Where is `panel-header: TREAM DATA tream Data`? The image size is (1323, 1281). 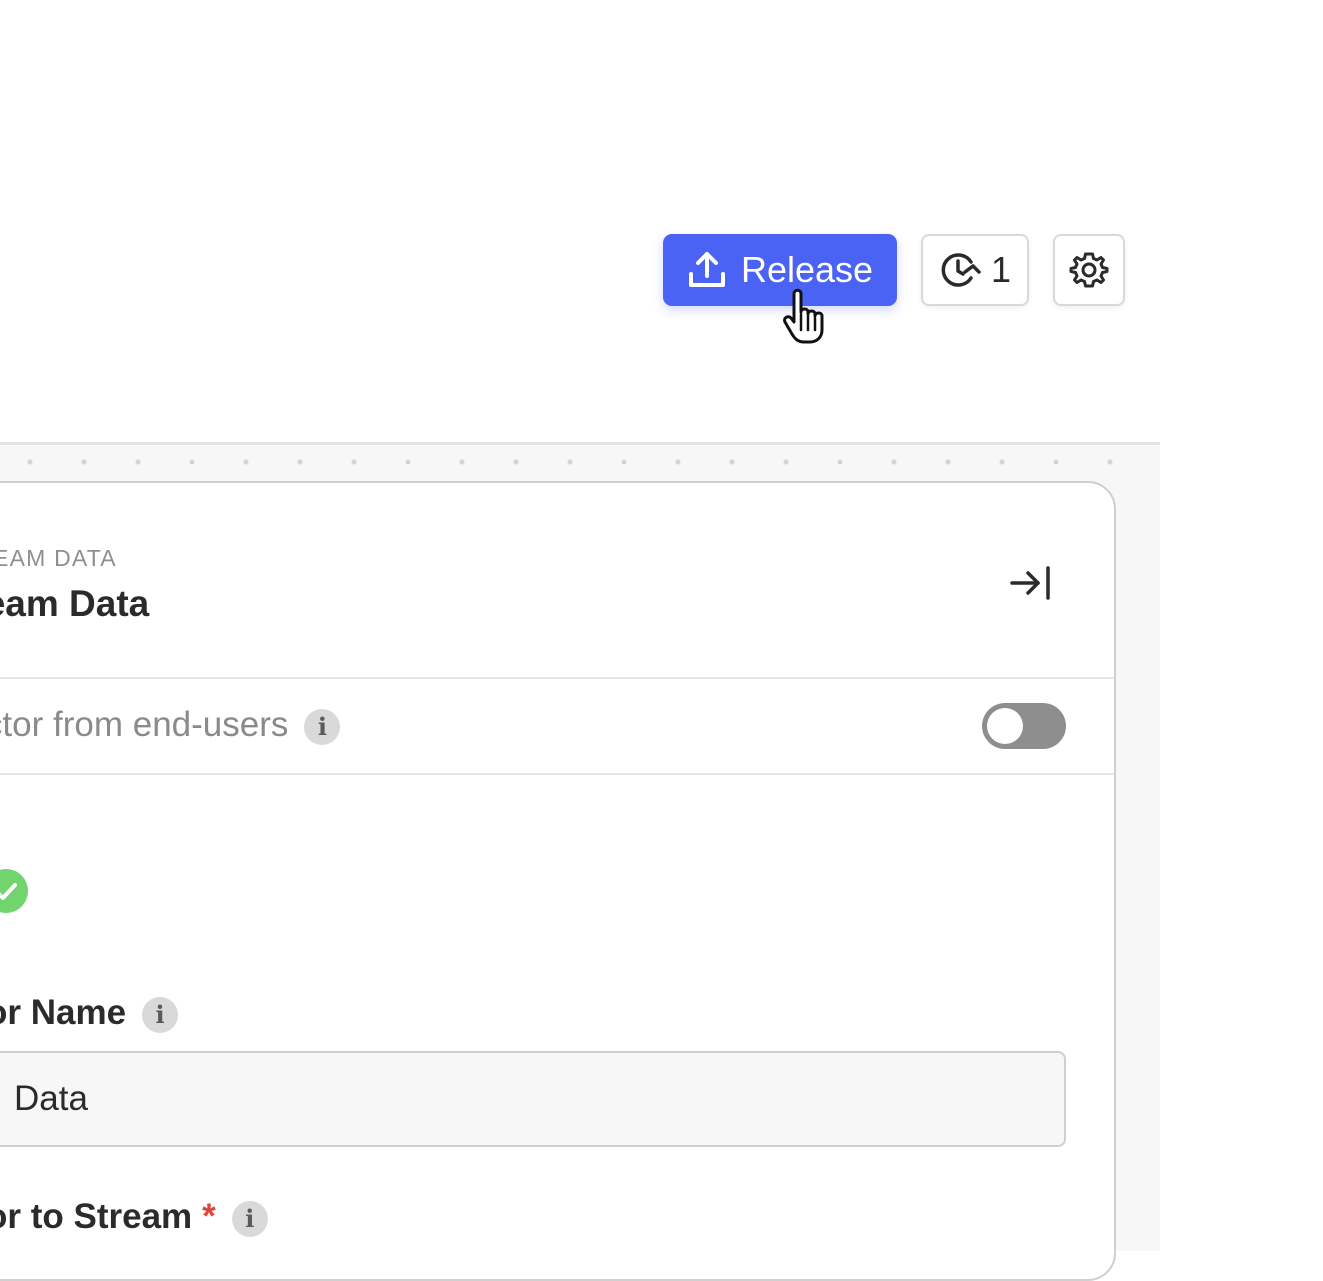
panel-header: TREAM DATA tream Data is located at coordinates (557, 581).